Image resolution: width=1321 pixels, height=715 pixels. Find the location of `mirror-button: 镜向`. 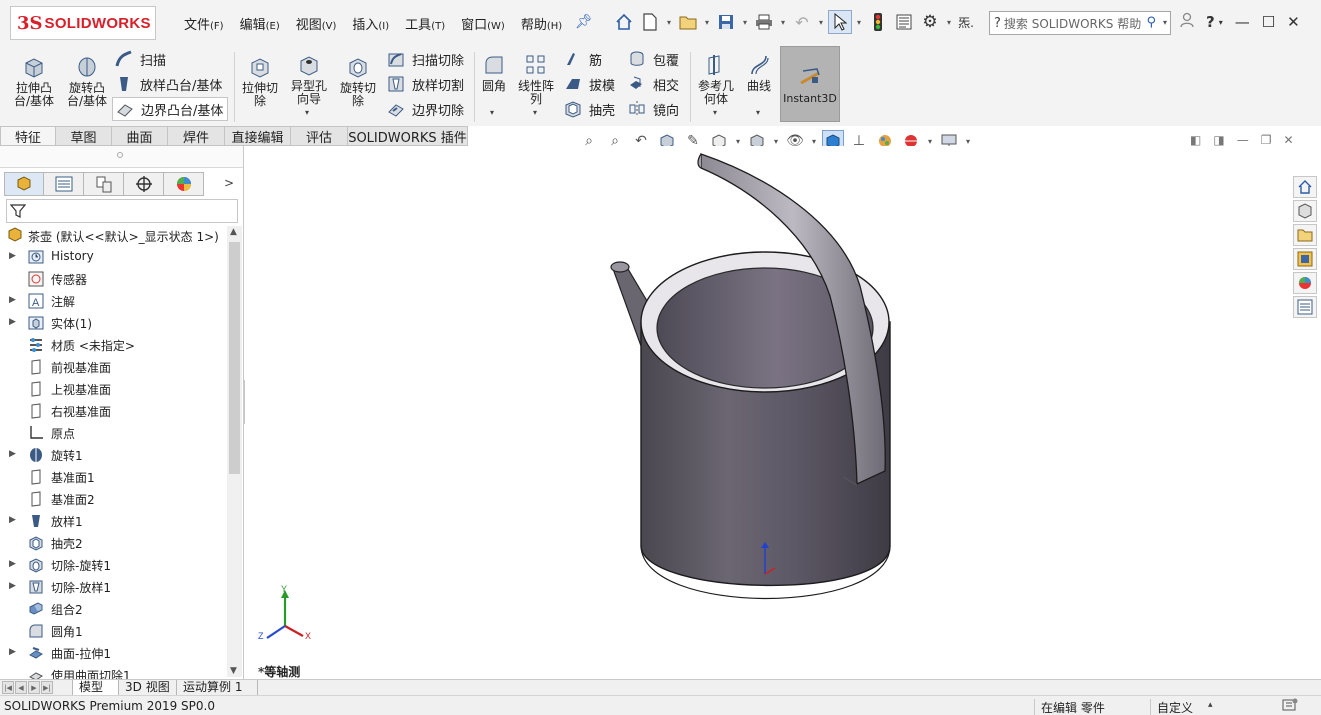

mirror-button: 镜向 is located at coordinates (653, 109).